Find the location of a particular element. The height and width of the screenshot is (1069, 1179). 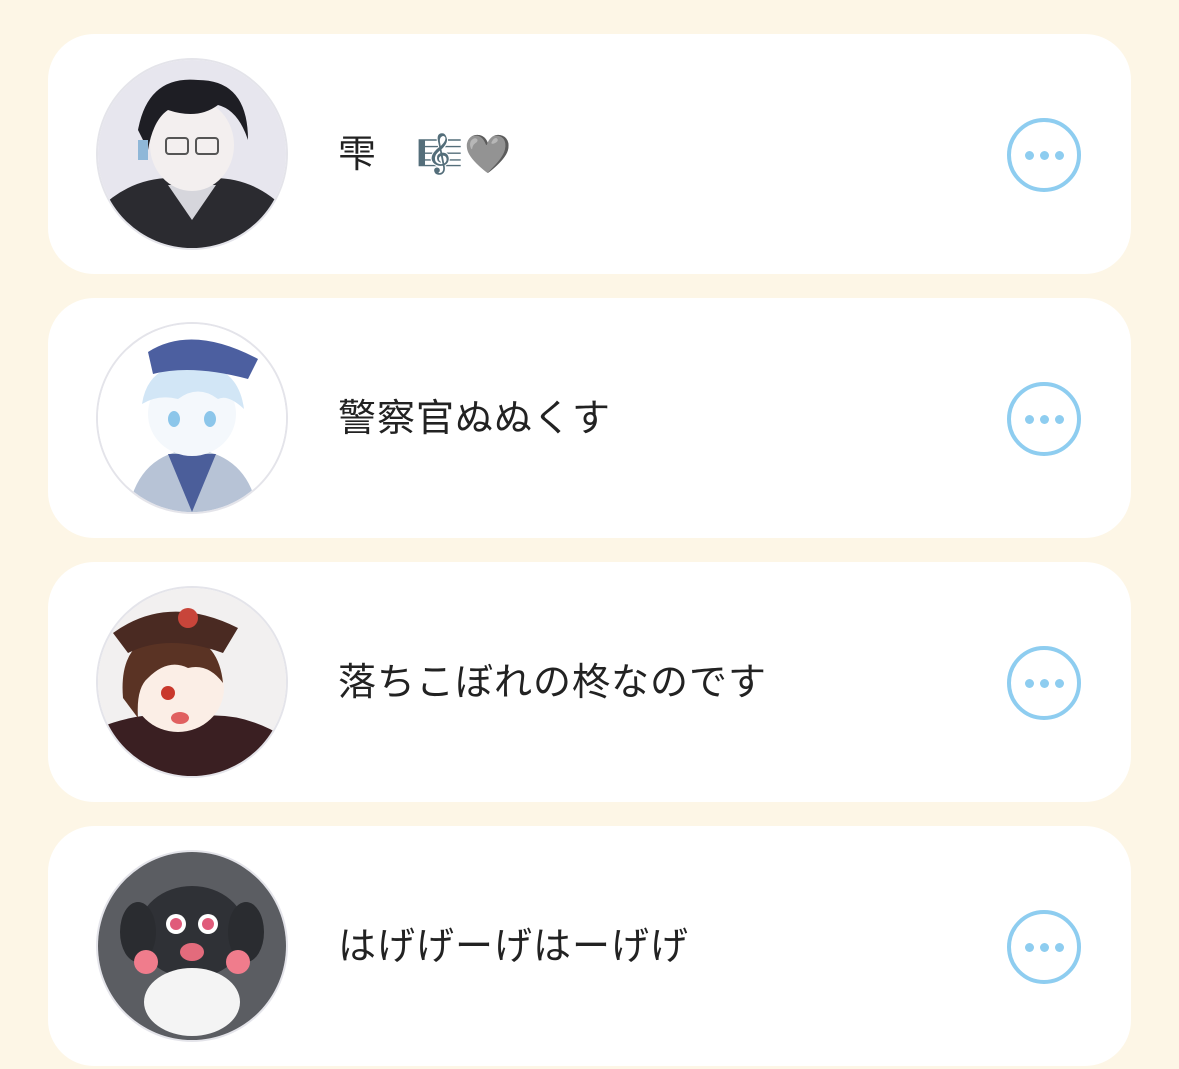

avatar-police-girl-icon is located at coordinates (192, 418).